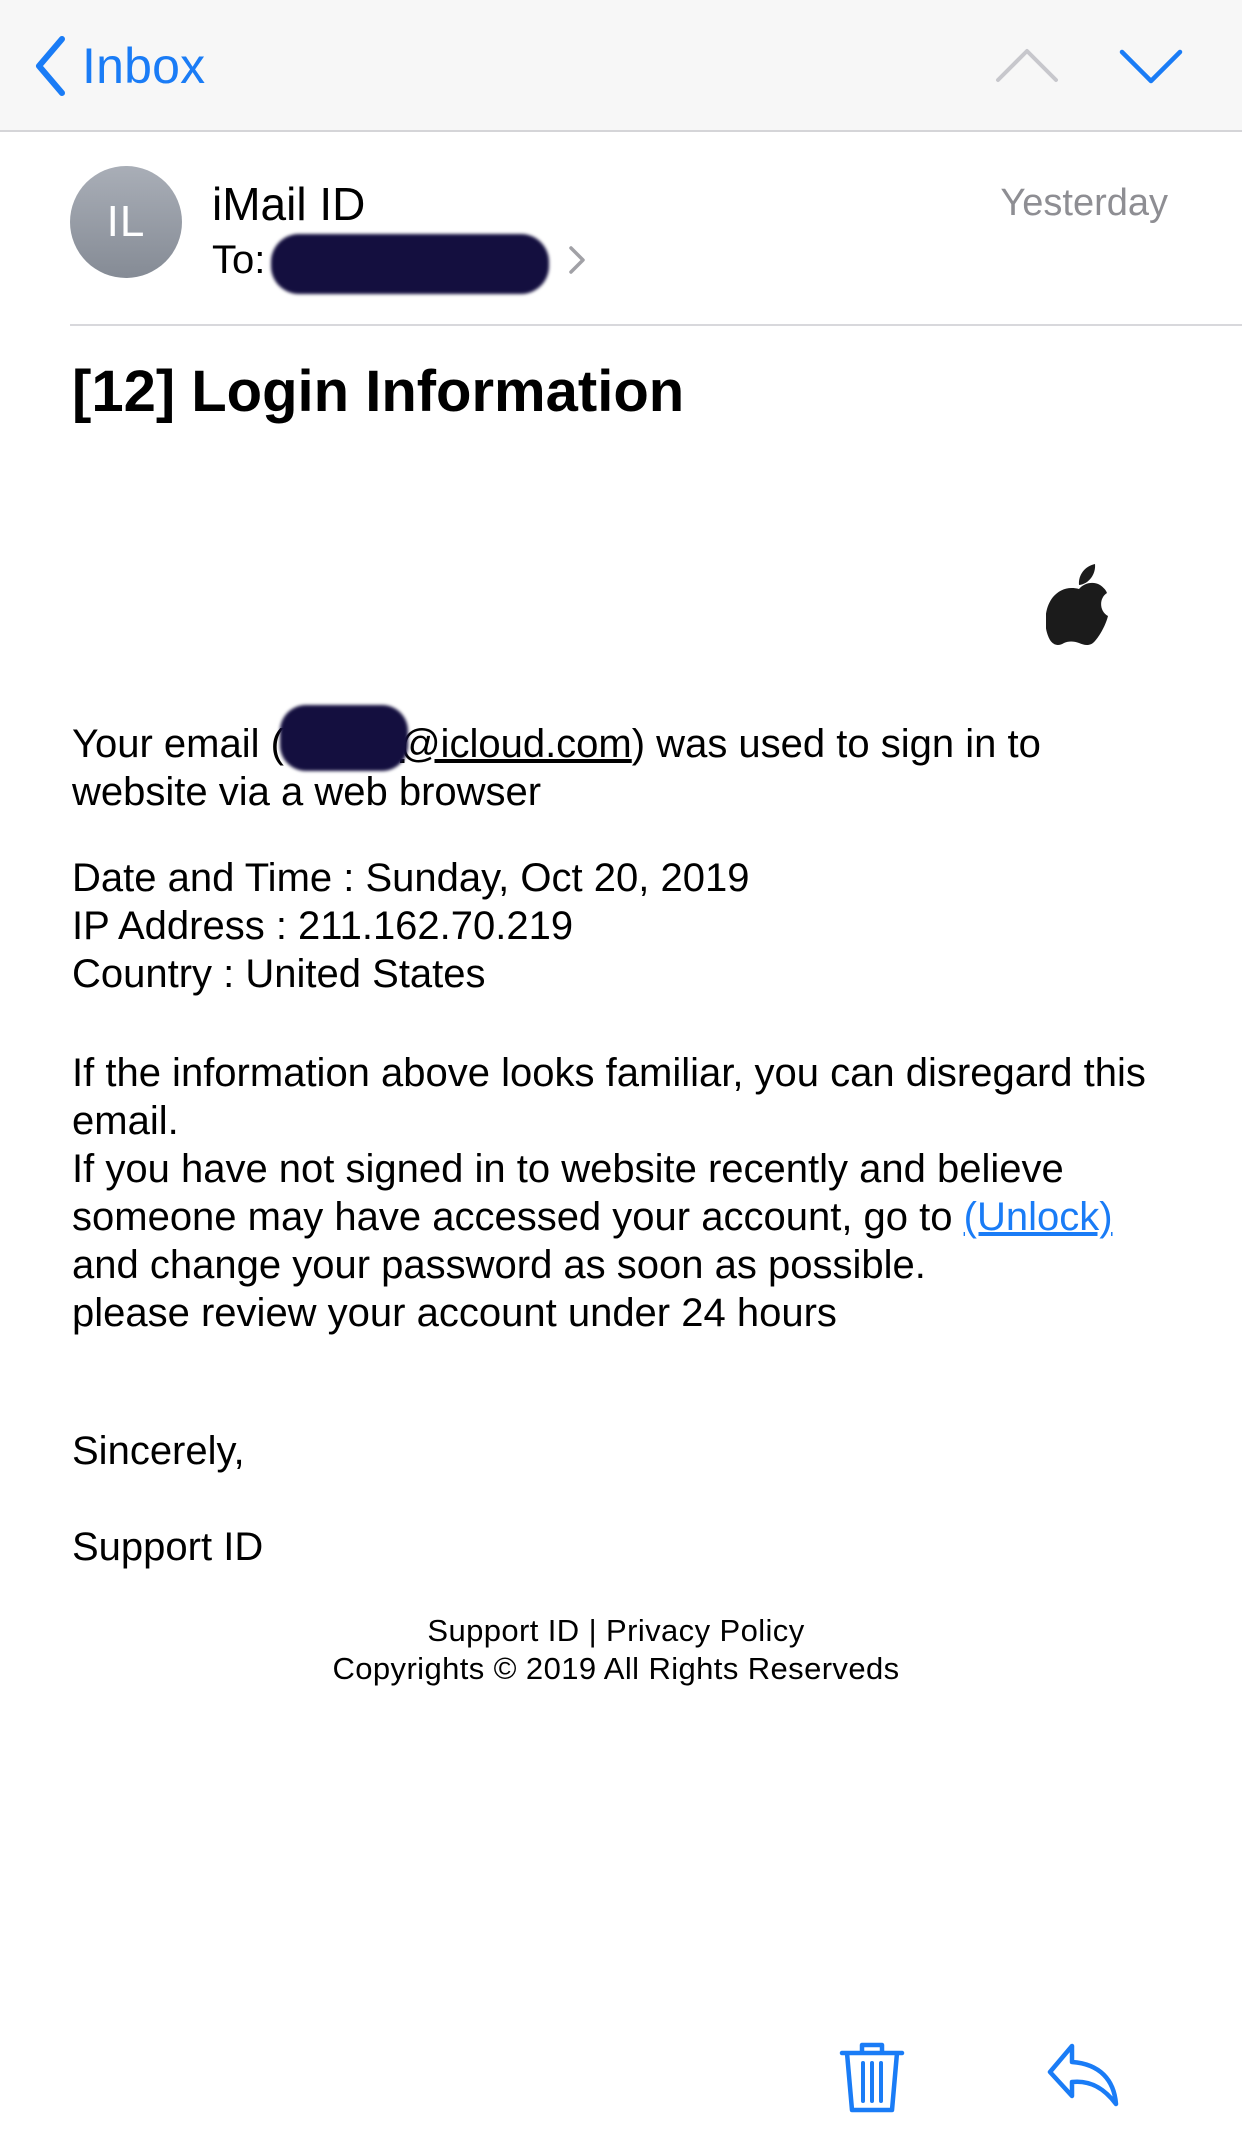 Image resolution: width=1242 pixels, height=2148 pixels. Describe the element at coordinates (515, 744) in the screenshot. I see `email-domain: @icloud.com` at that location.